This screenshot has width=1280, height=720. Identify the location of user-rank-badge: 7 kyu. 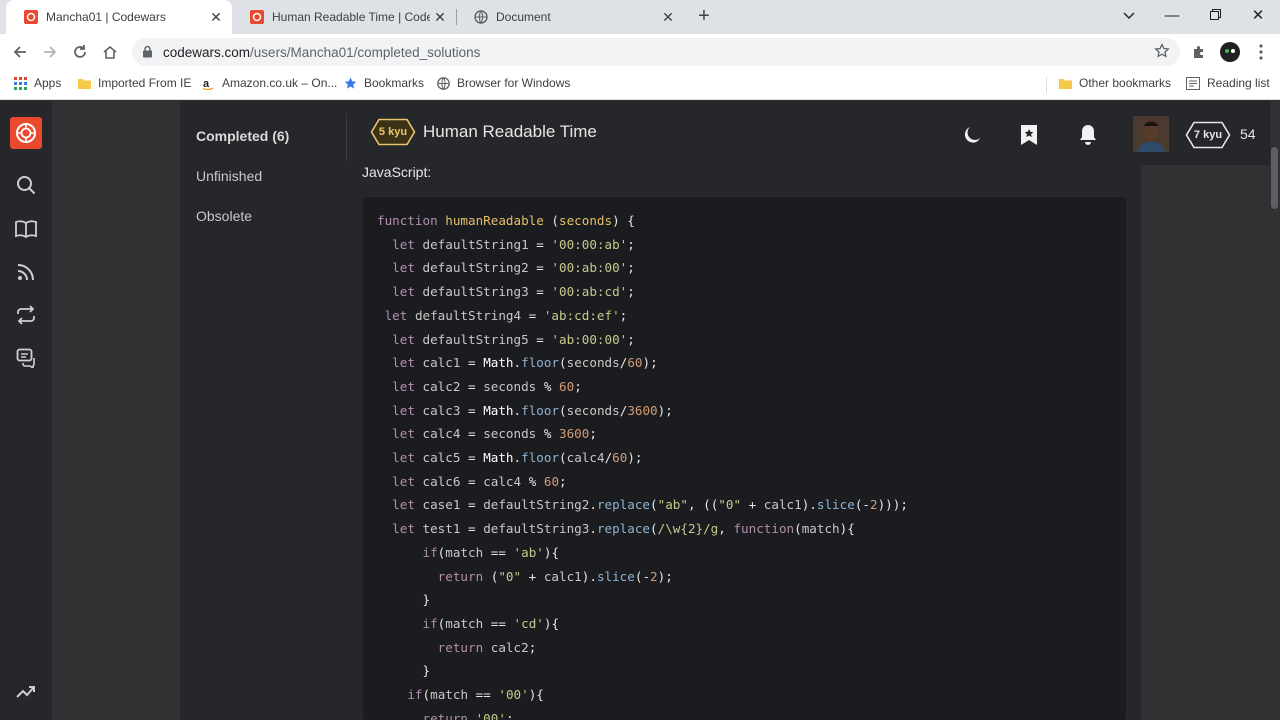
(1208, 135).